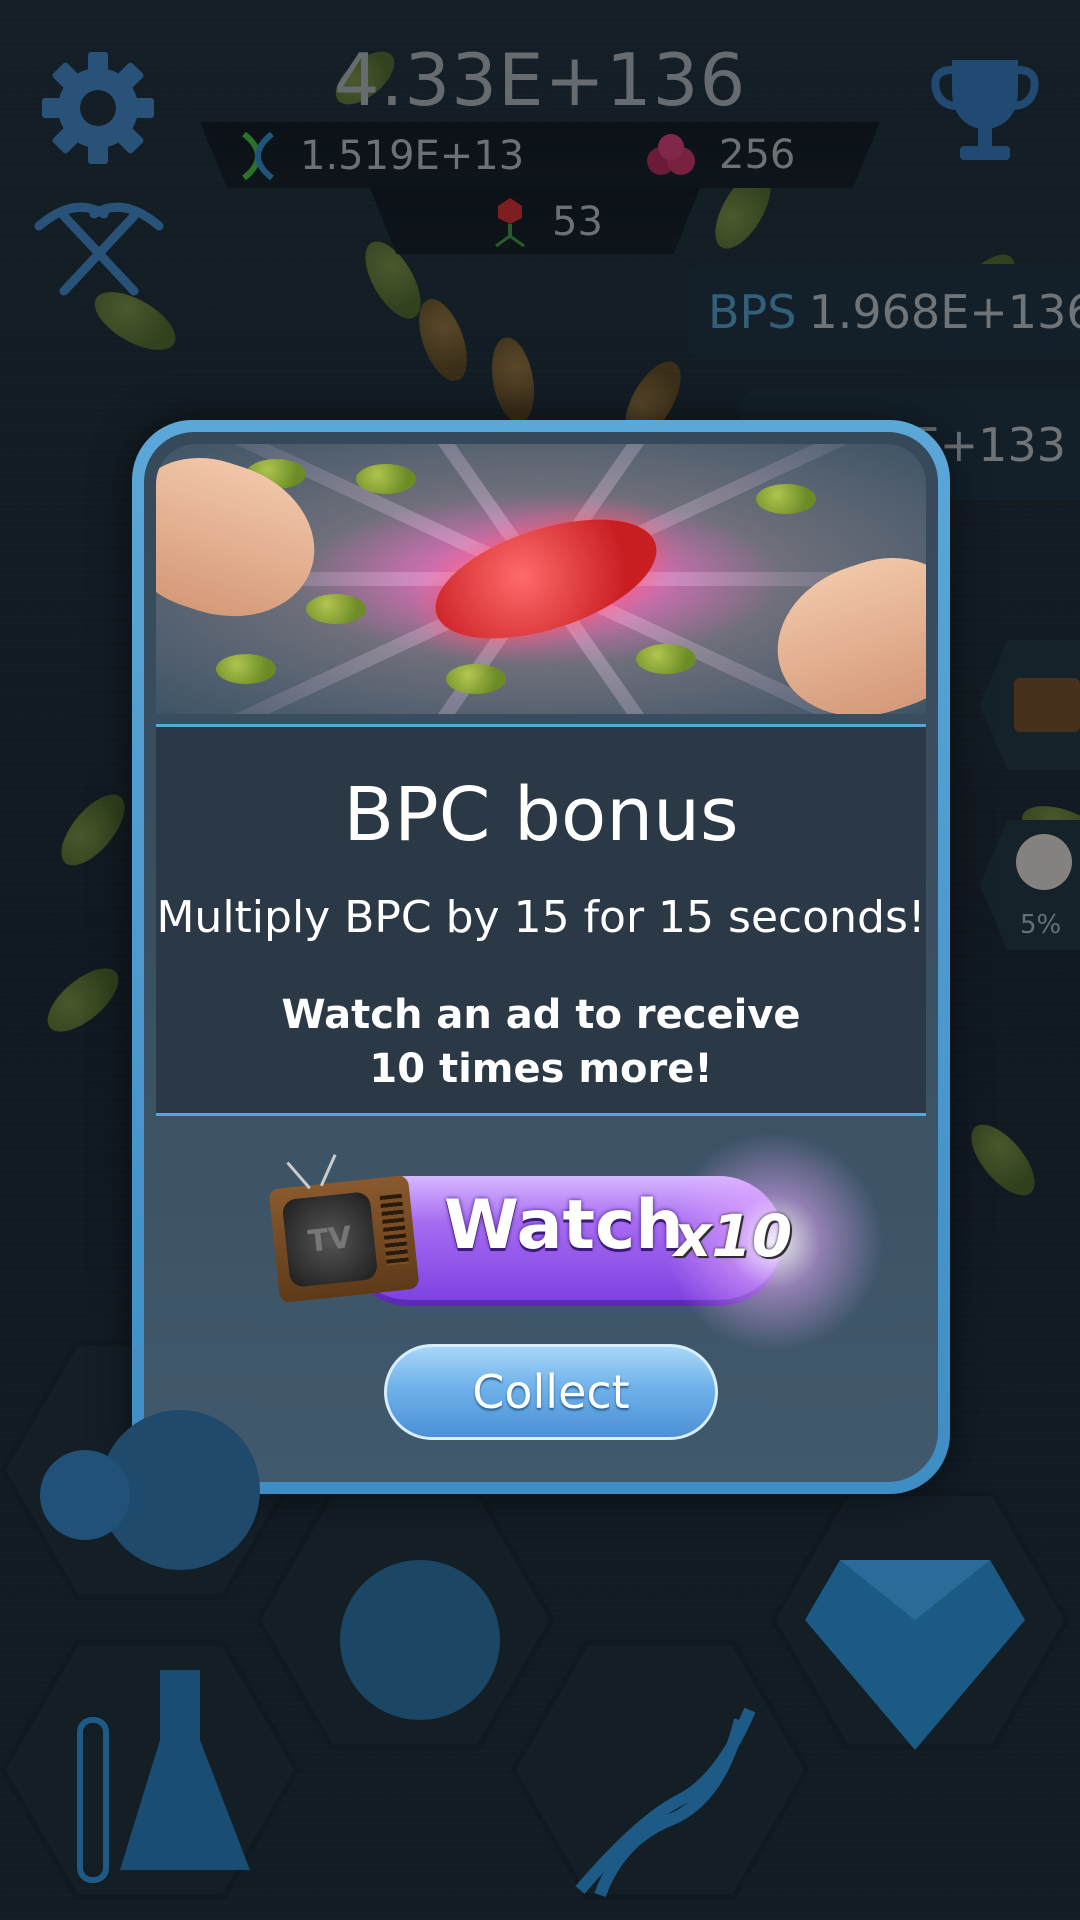 The height and width of the screenshot is (1920, 1080). Describe the element at coordinates (564, 1225) in the screenshot. I see `watch-button-label: Watch` at that location.